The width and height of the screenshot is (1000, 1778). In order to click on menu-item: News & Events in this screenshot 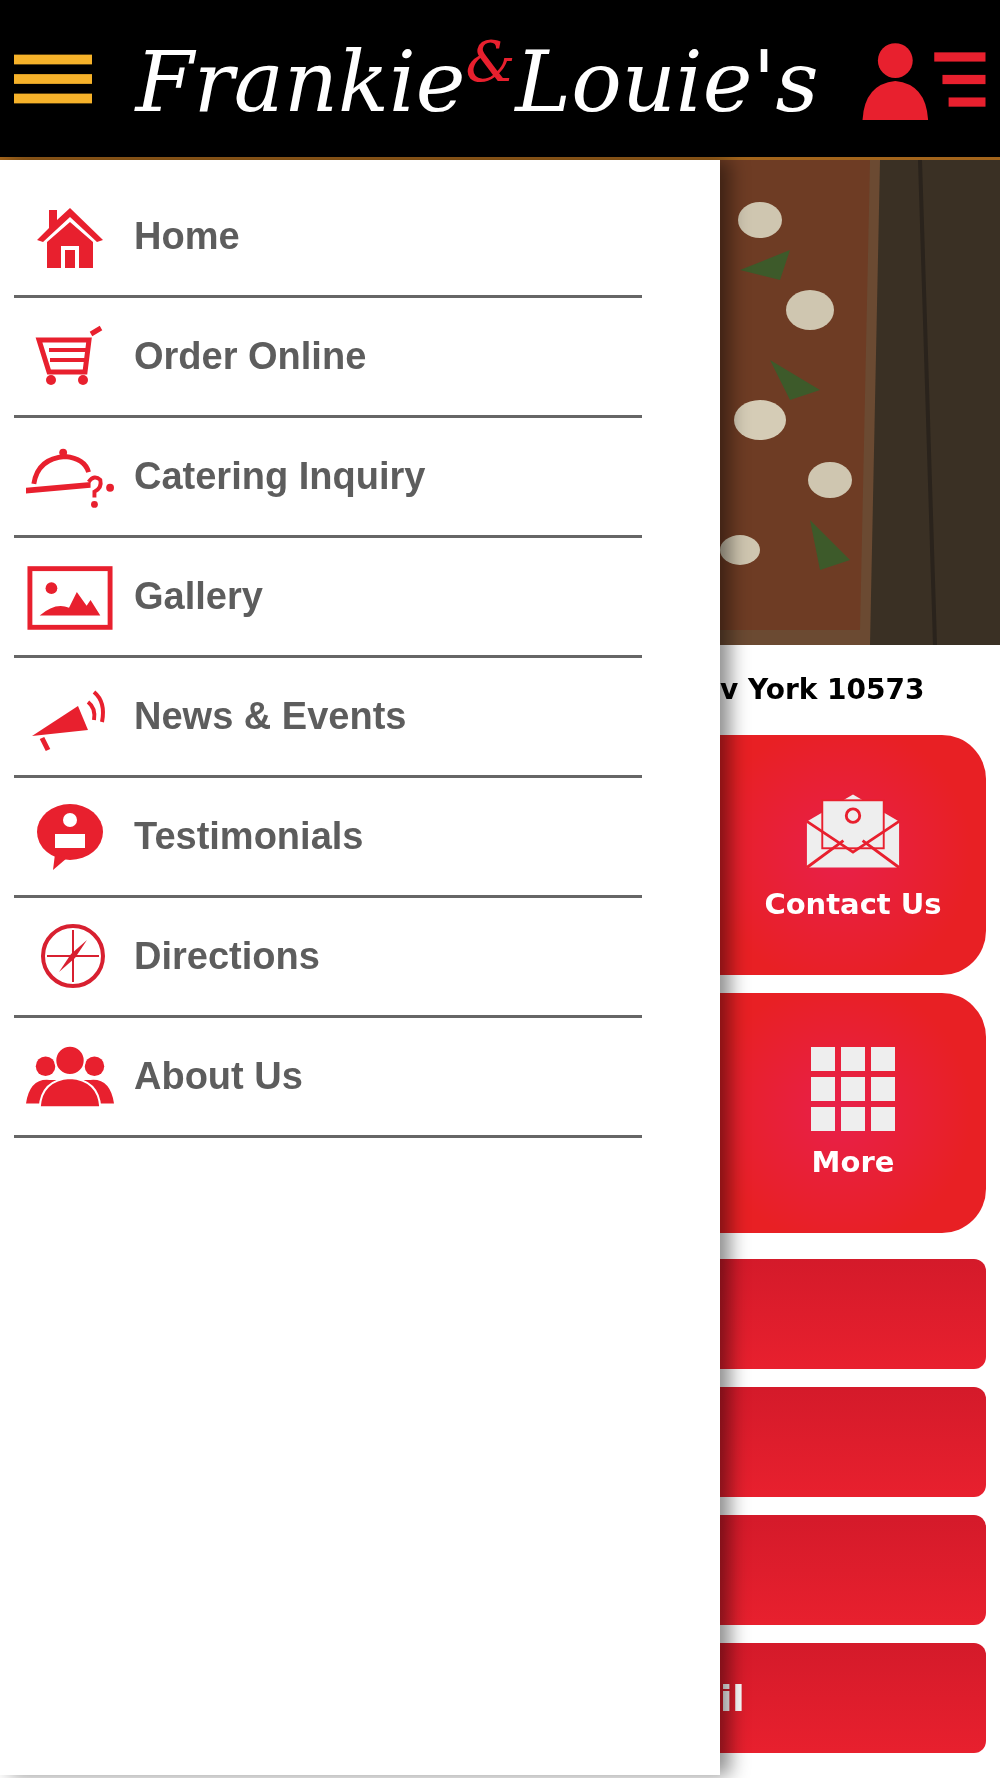, I will do `click(328, 718)`.